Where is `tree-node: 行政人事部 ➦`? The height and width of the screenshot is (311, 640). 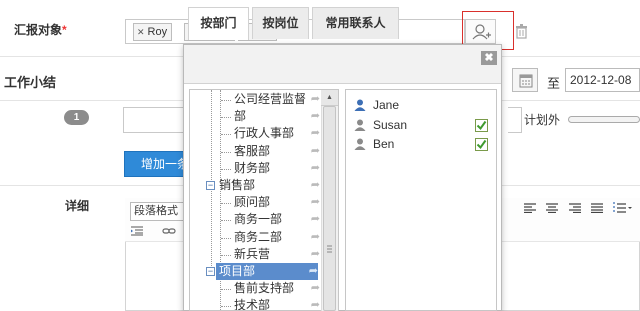 tree-node: 行政人事部 ➦ is located at coordinates (257, 133).